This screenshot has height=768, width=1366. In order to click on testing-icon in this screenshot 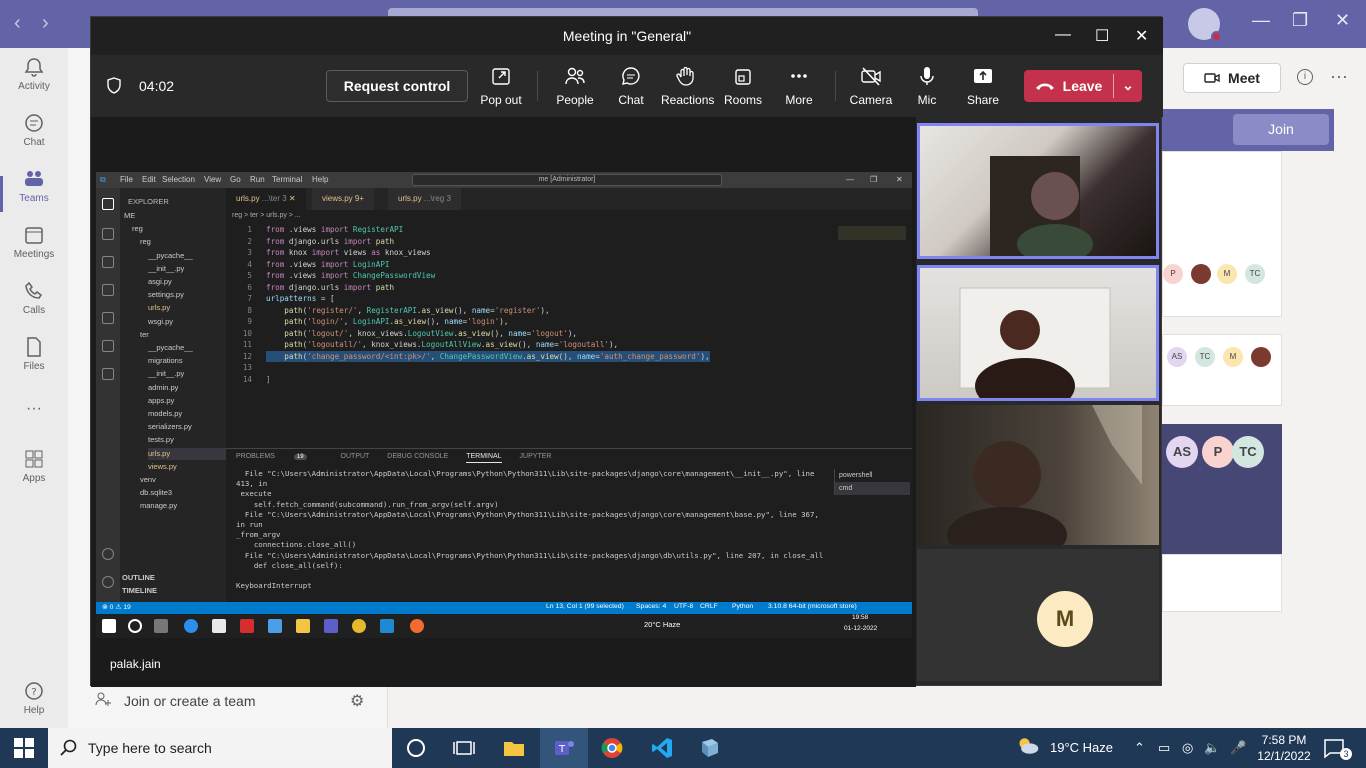, I will do `click(108, 346)`.